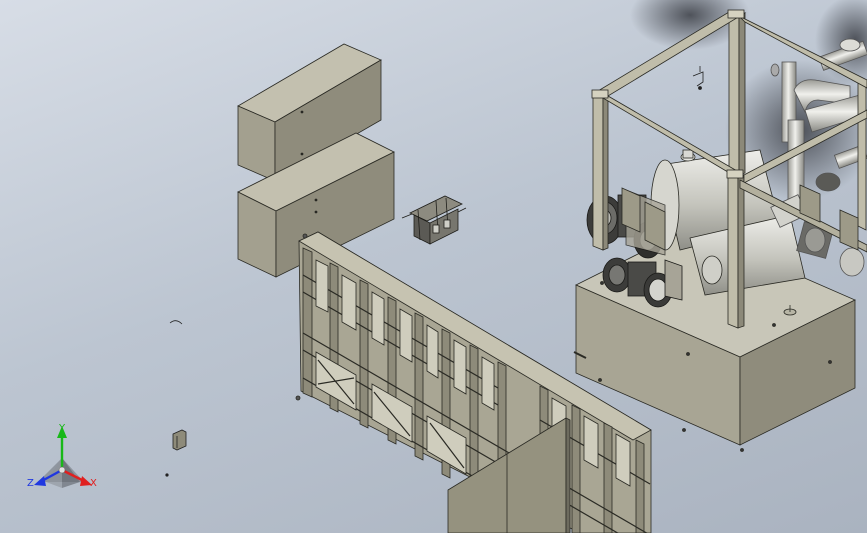  I want to click on small-valve, so click(698, 78).